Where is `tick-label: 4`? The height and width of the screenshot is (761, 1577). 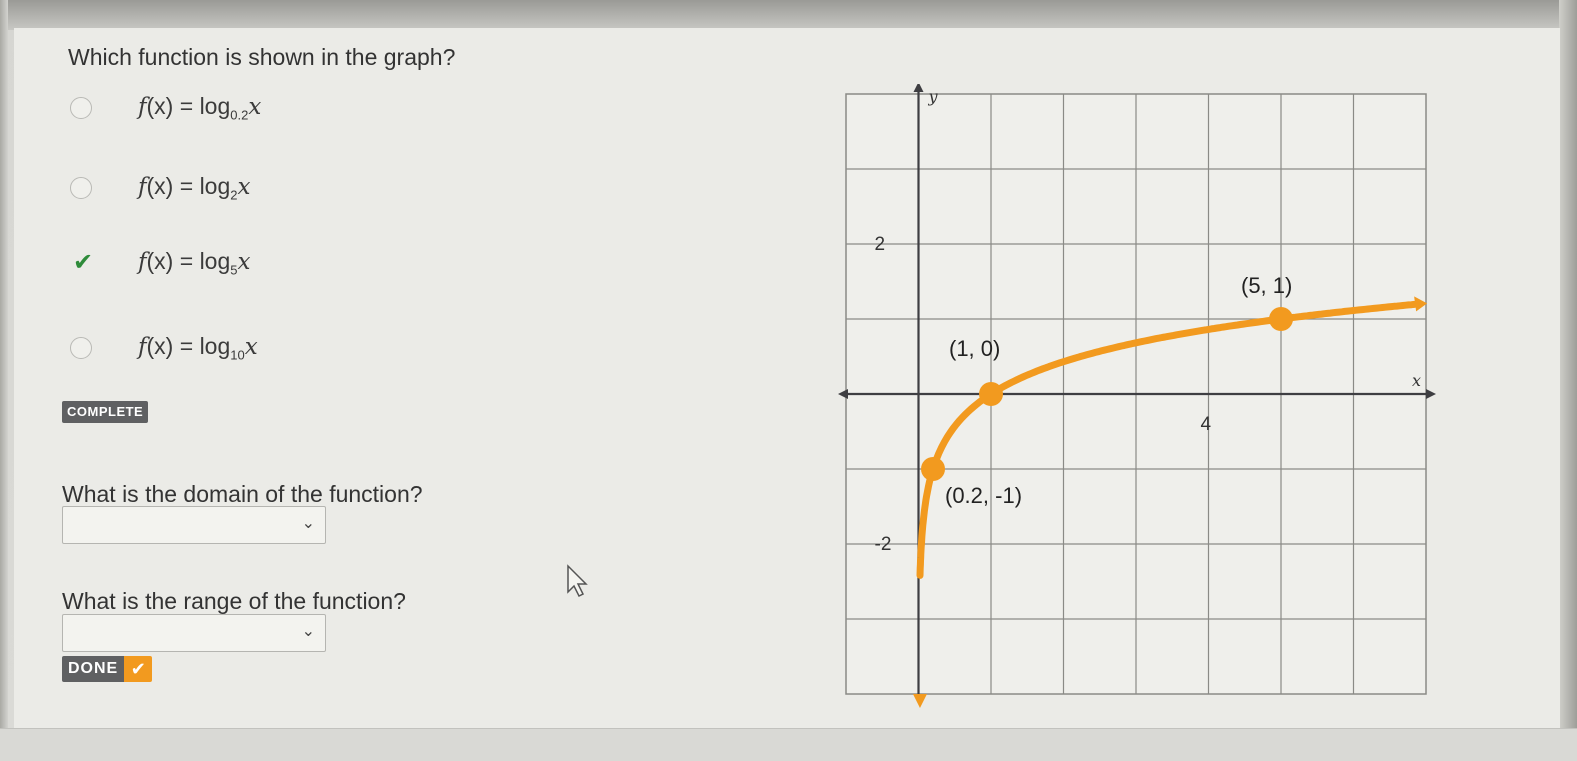
tick-label: 4 is located at coordinates (1206, 424).